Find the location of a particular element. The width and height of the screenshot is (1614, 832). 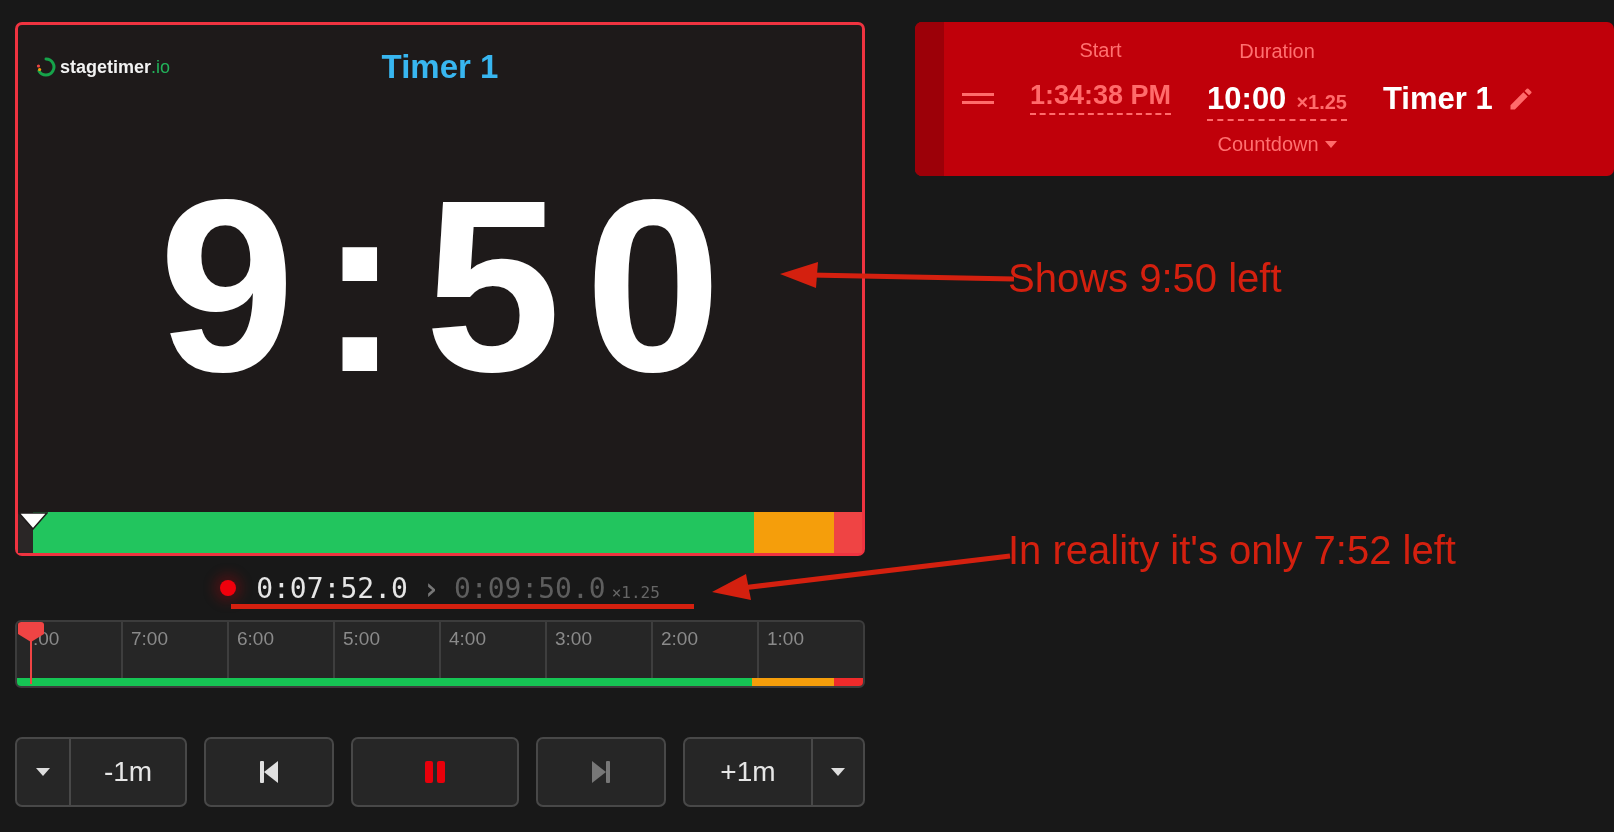

tick-label: 6:00 is located at coordinates (255, 638).